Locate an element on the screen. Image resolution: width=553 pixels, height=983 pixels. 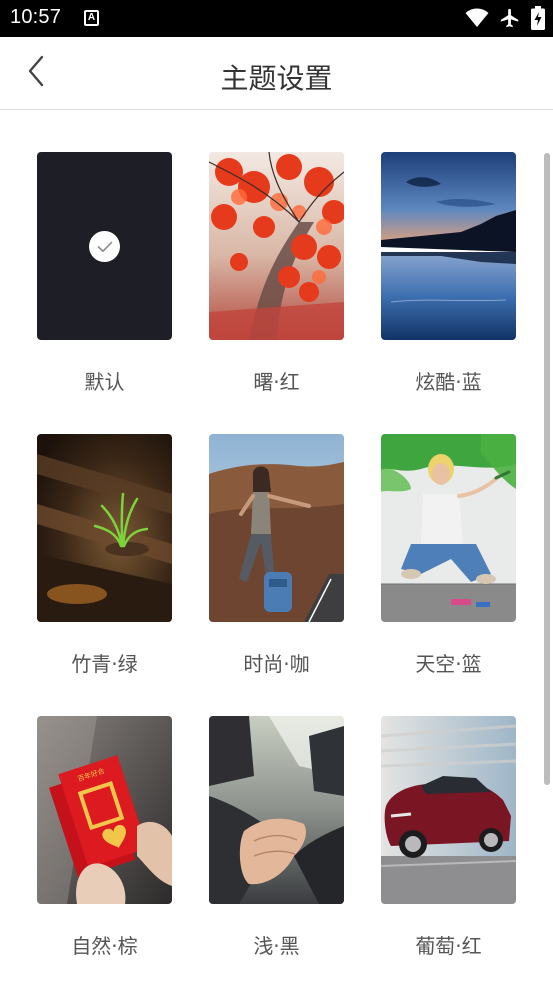
theme-thumbnail-hiker-image is located at coordinates (276, 528).